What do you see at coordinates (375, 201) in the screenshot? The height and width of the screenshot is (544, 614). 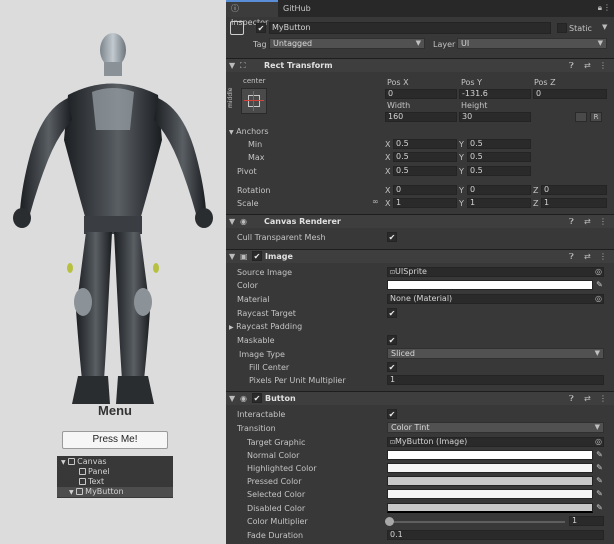 I see `constrain-proportions-icon: ∞` at bounding box center [375, 201].